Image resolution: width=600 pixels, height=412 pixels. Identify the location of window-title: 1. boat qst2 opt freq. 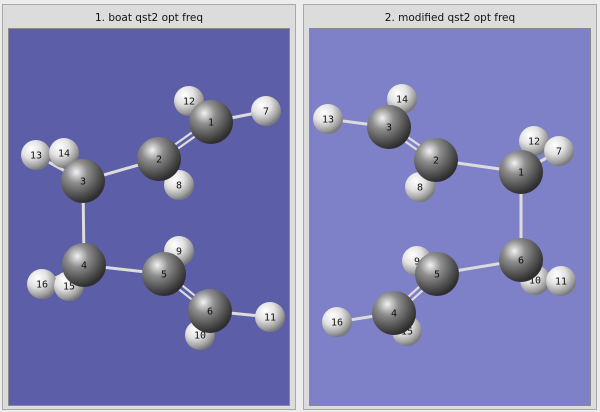
(149, 18).